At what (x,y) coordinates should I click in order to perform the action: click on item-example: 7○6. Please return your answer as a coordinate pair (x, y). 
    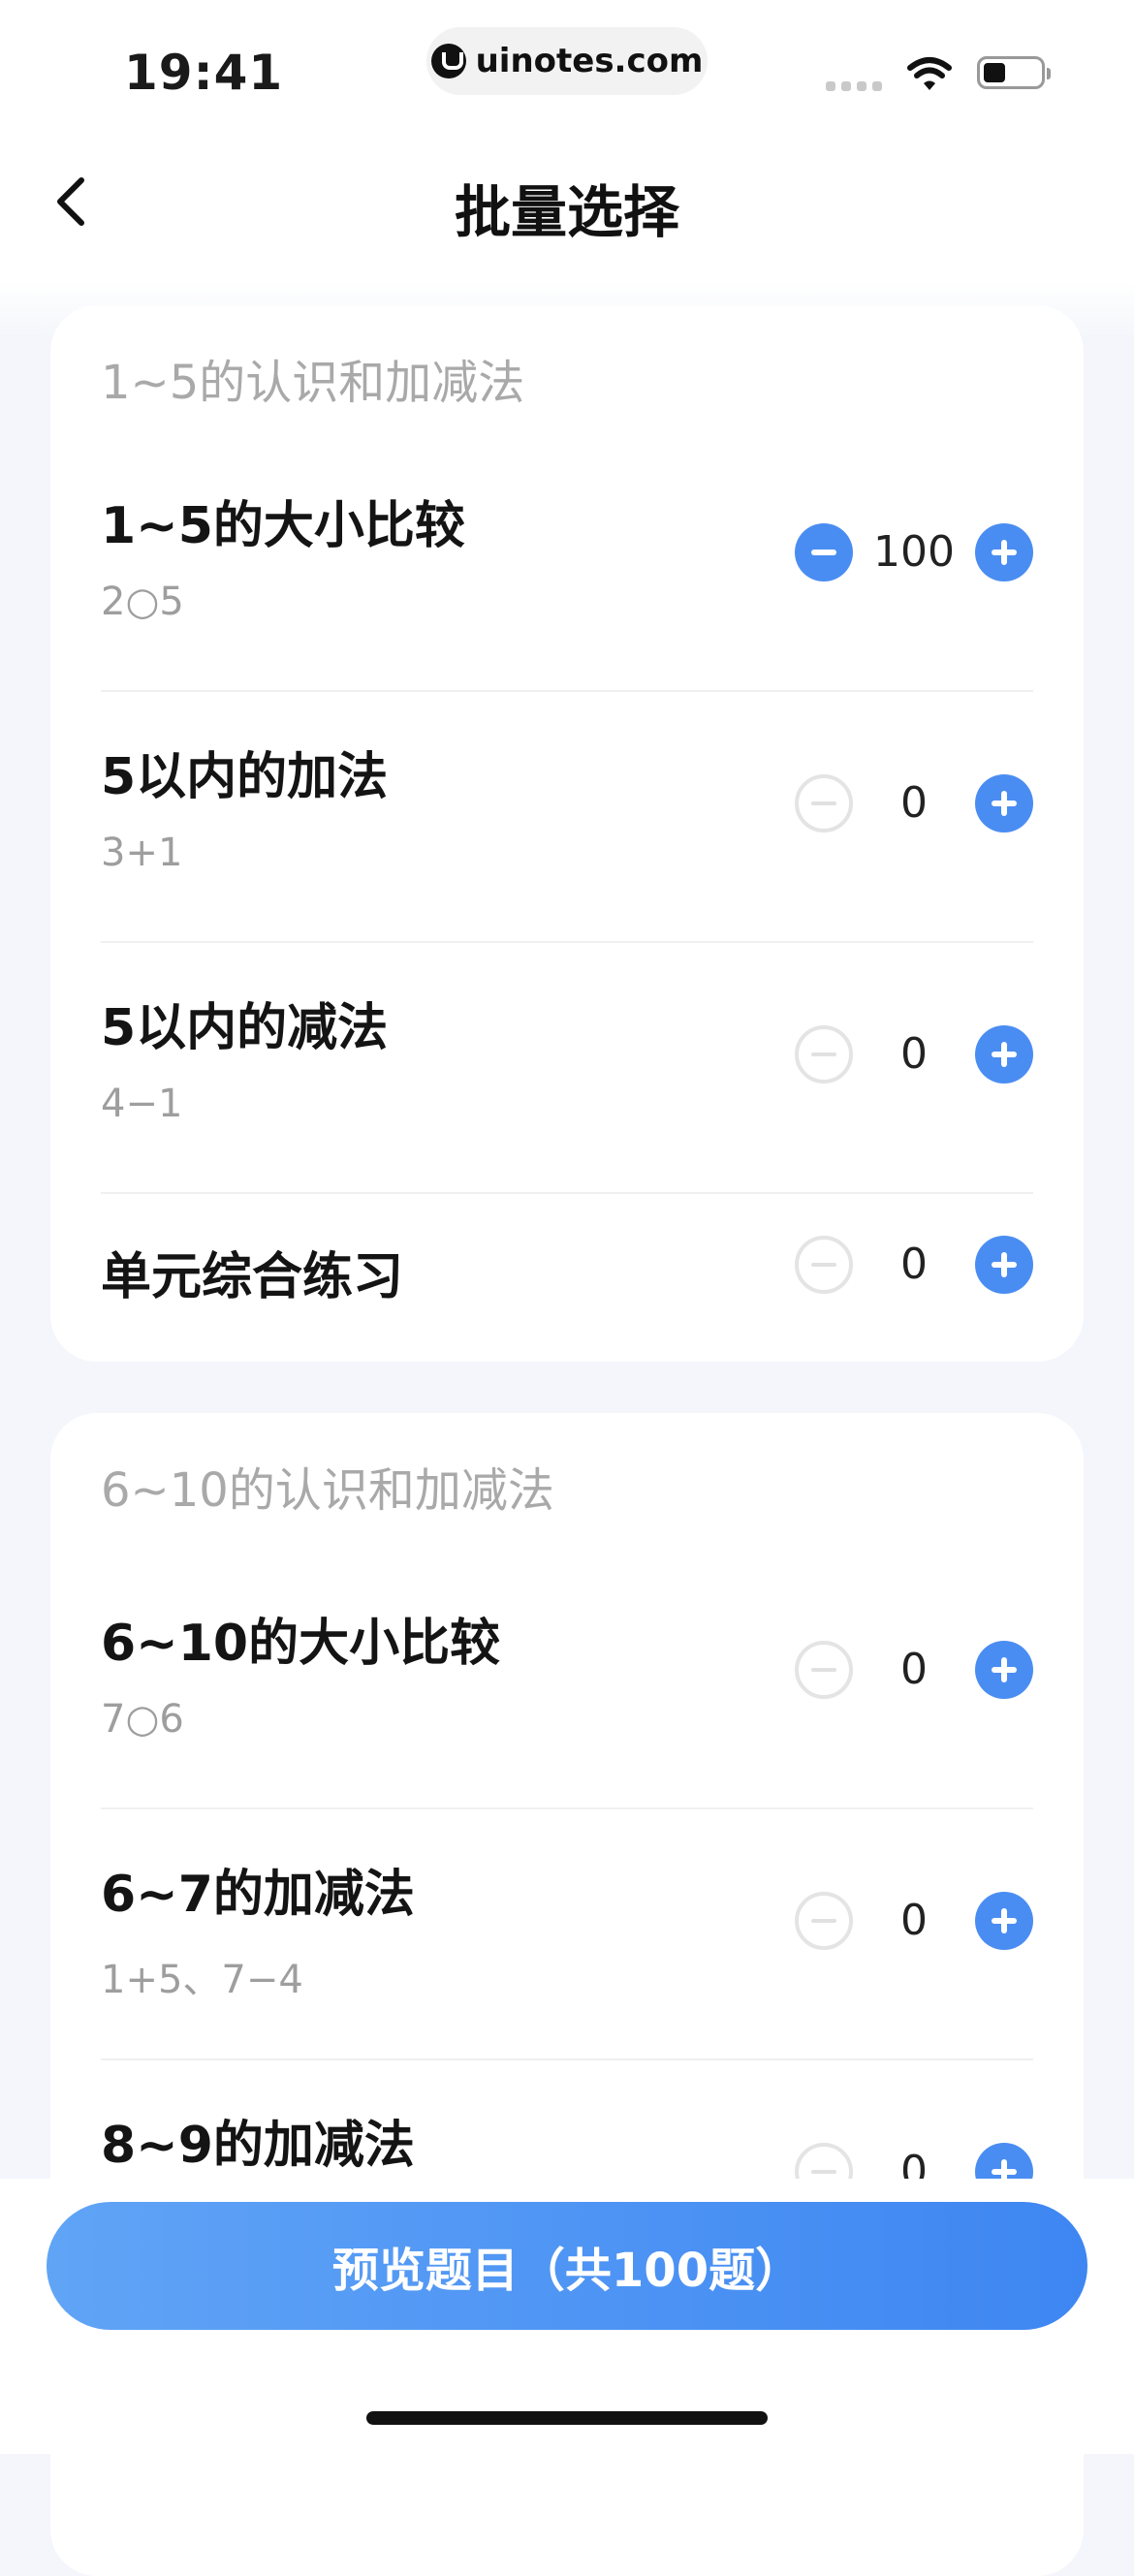
    Looking at the image, I should click on (143, 1719).